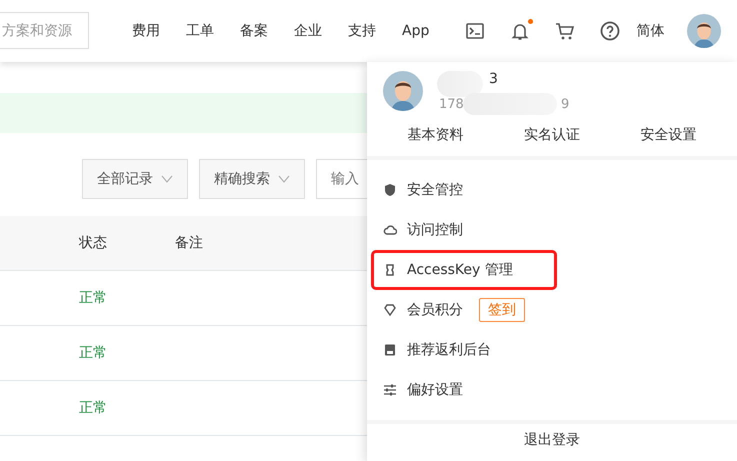 The width and height of the screenshot is (737, 461). Describe the element at coordinates (200, 31) in the screenshot. I see `nav-link: 工单` at that location.